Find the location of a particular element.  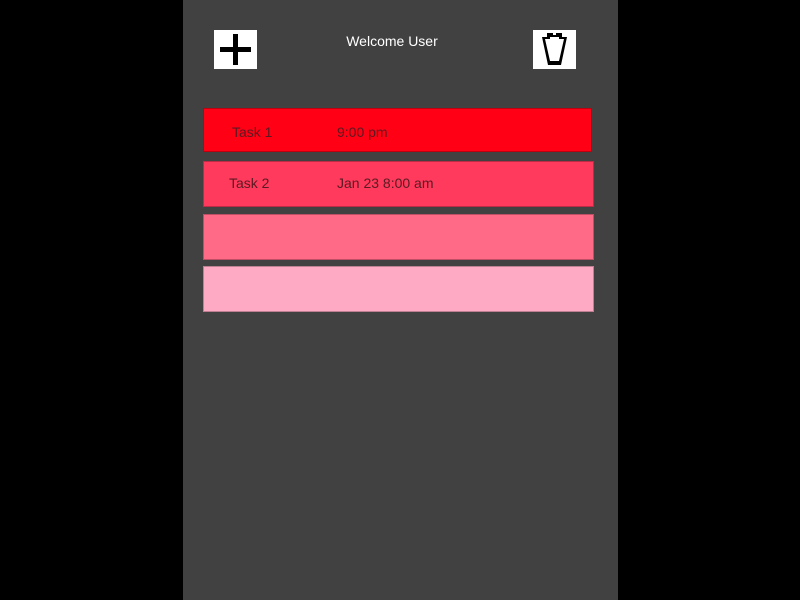

delete-button is located at coordinates (554, 49).